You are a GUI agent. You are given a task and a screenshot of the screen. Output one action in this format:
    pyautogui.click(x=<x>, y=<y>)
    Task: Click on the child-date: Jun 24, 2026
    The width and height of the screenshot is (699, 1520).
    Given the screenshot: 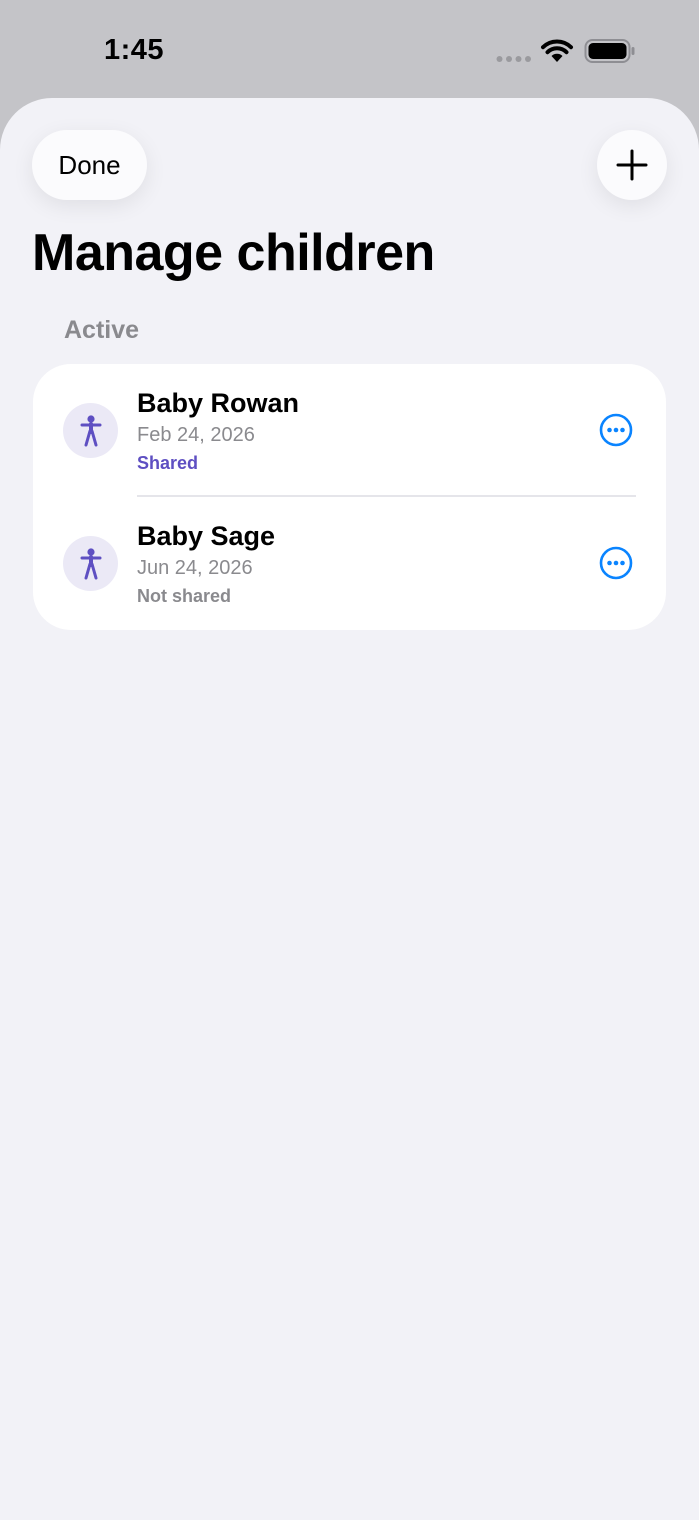 What is the action you would take?
    pyautogui.click(x=195, y=568)
    